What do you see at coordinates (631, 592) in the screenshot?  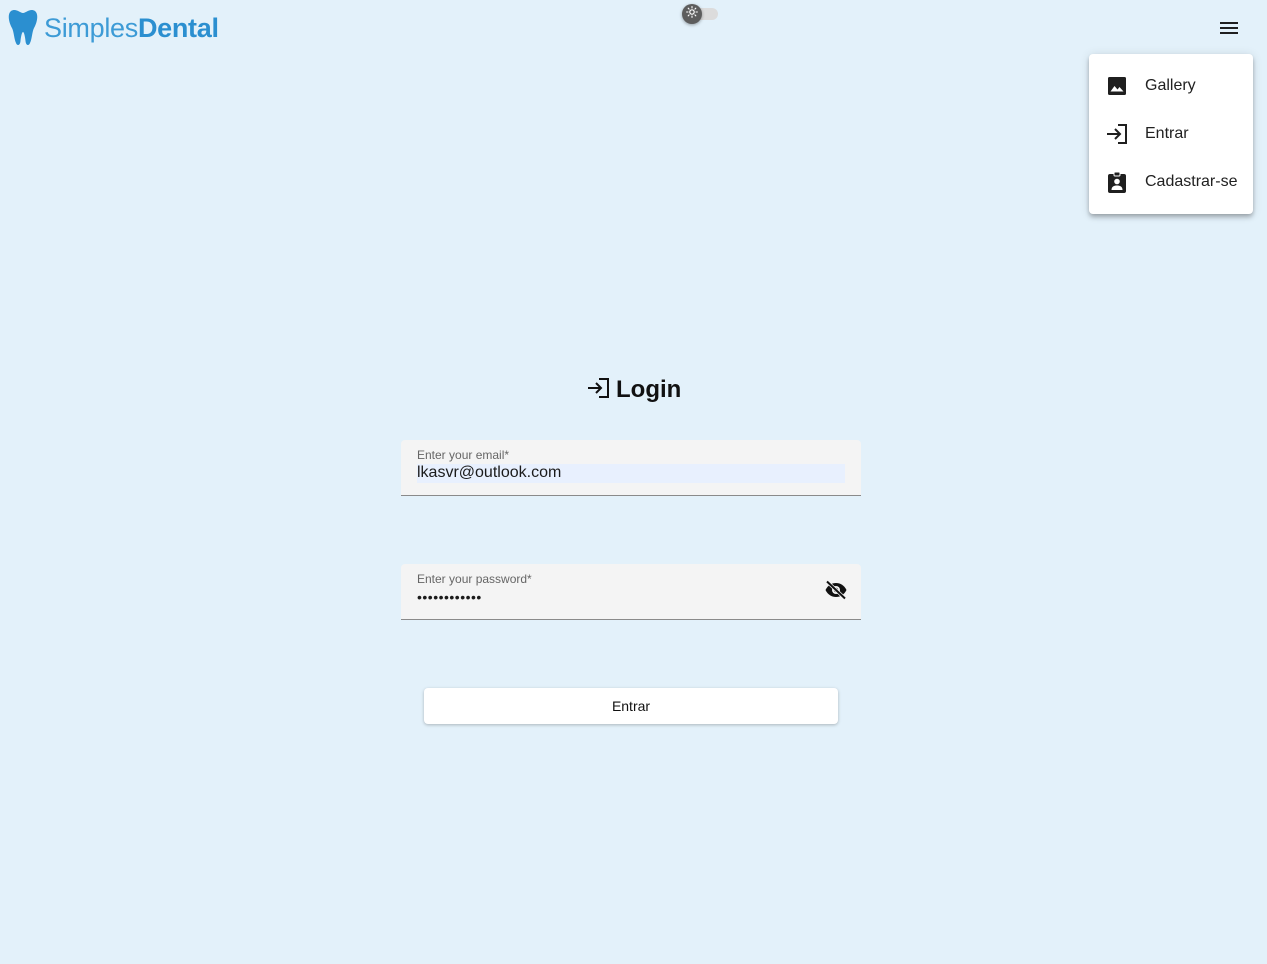 I see `password-field: Enter your password* ••••••••••••` at bounding box center [631, 592].